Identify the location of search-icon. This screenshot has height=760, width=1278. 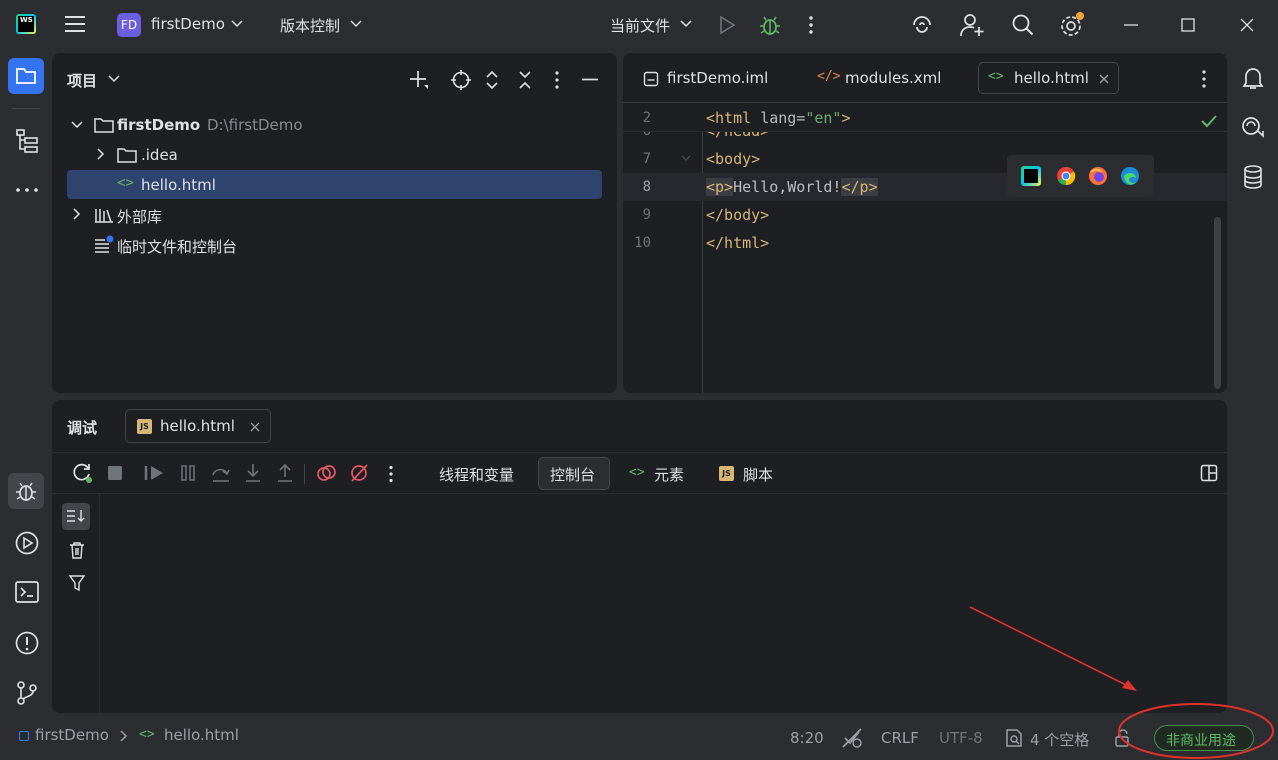
(1023, 25).